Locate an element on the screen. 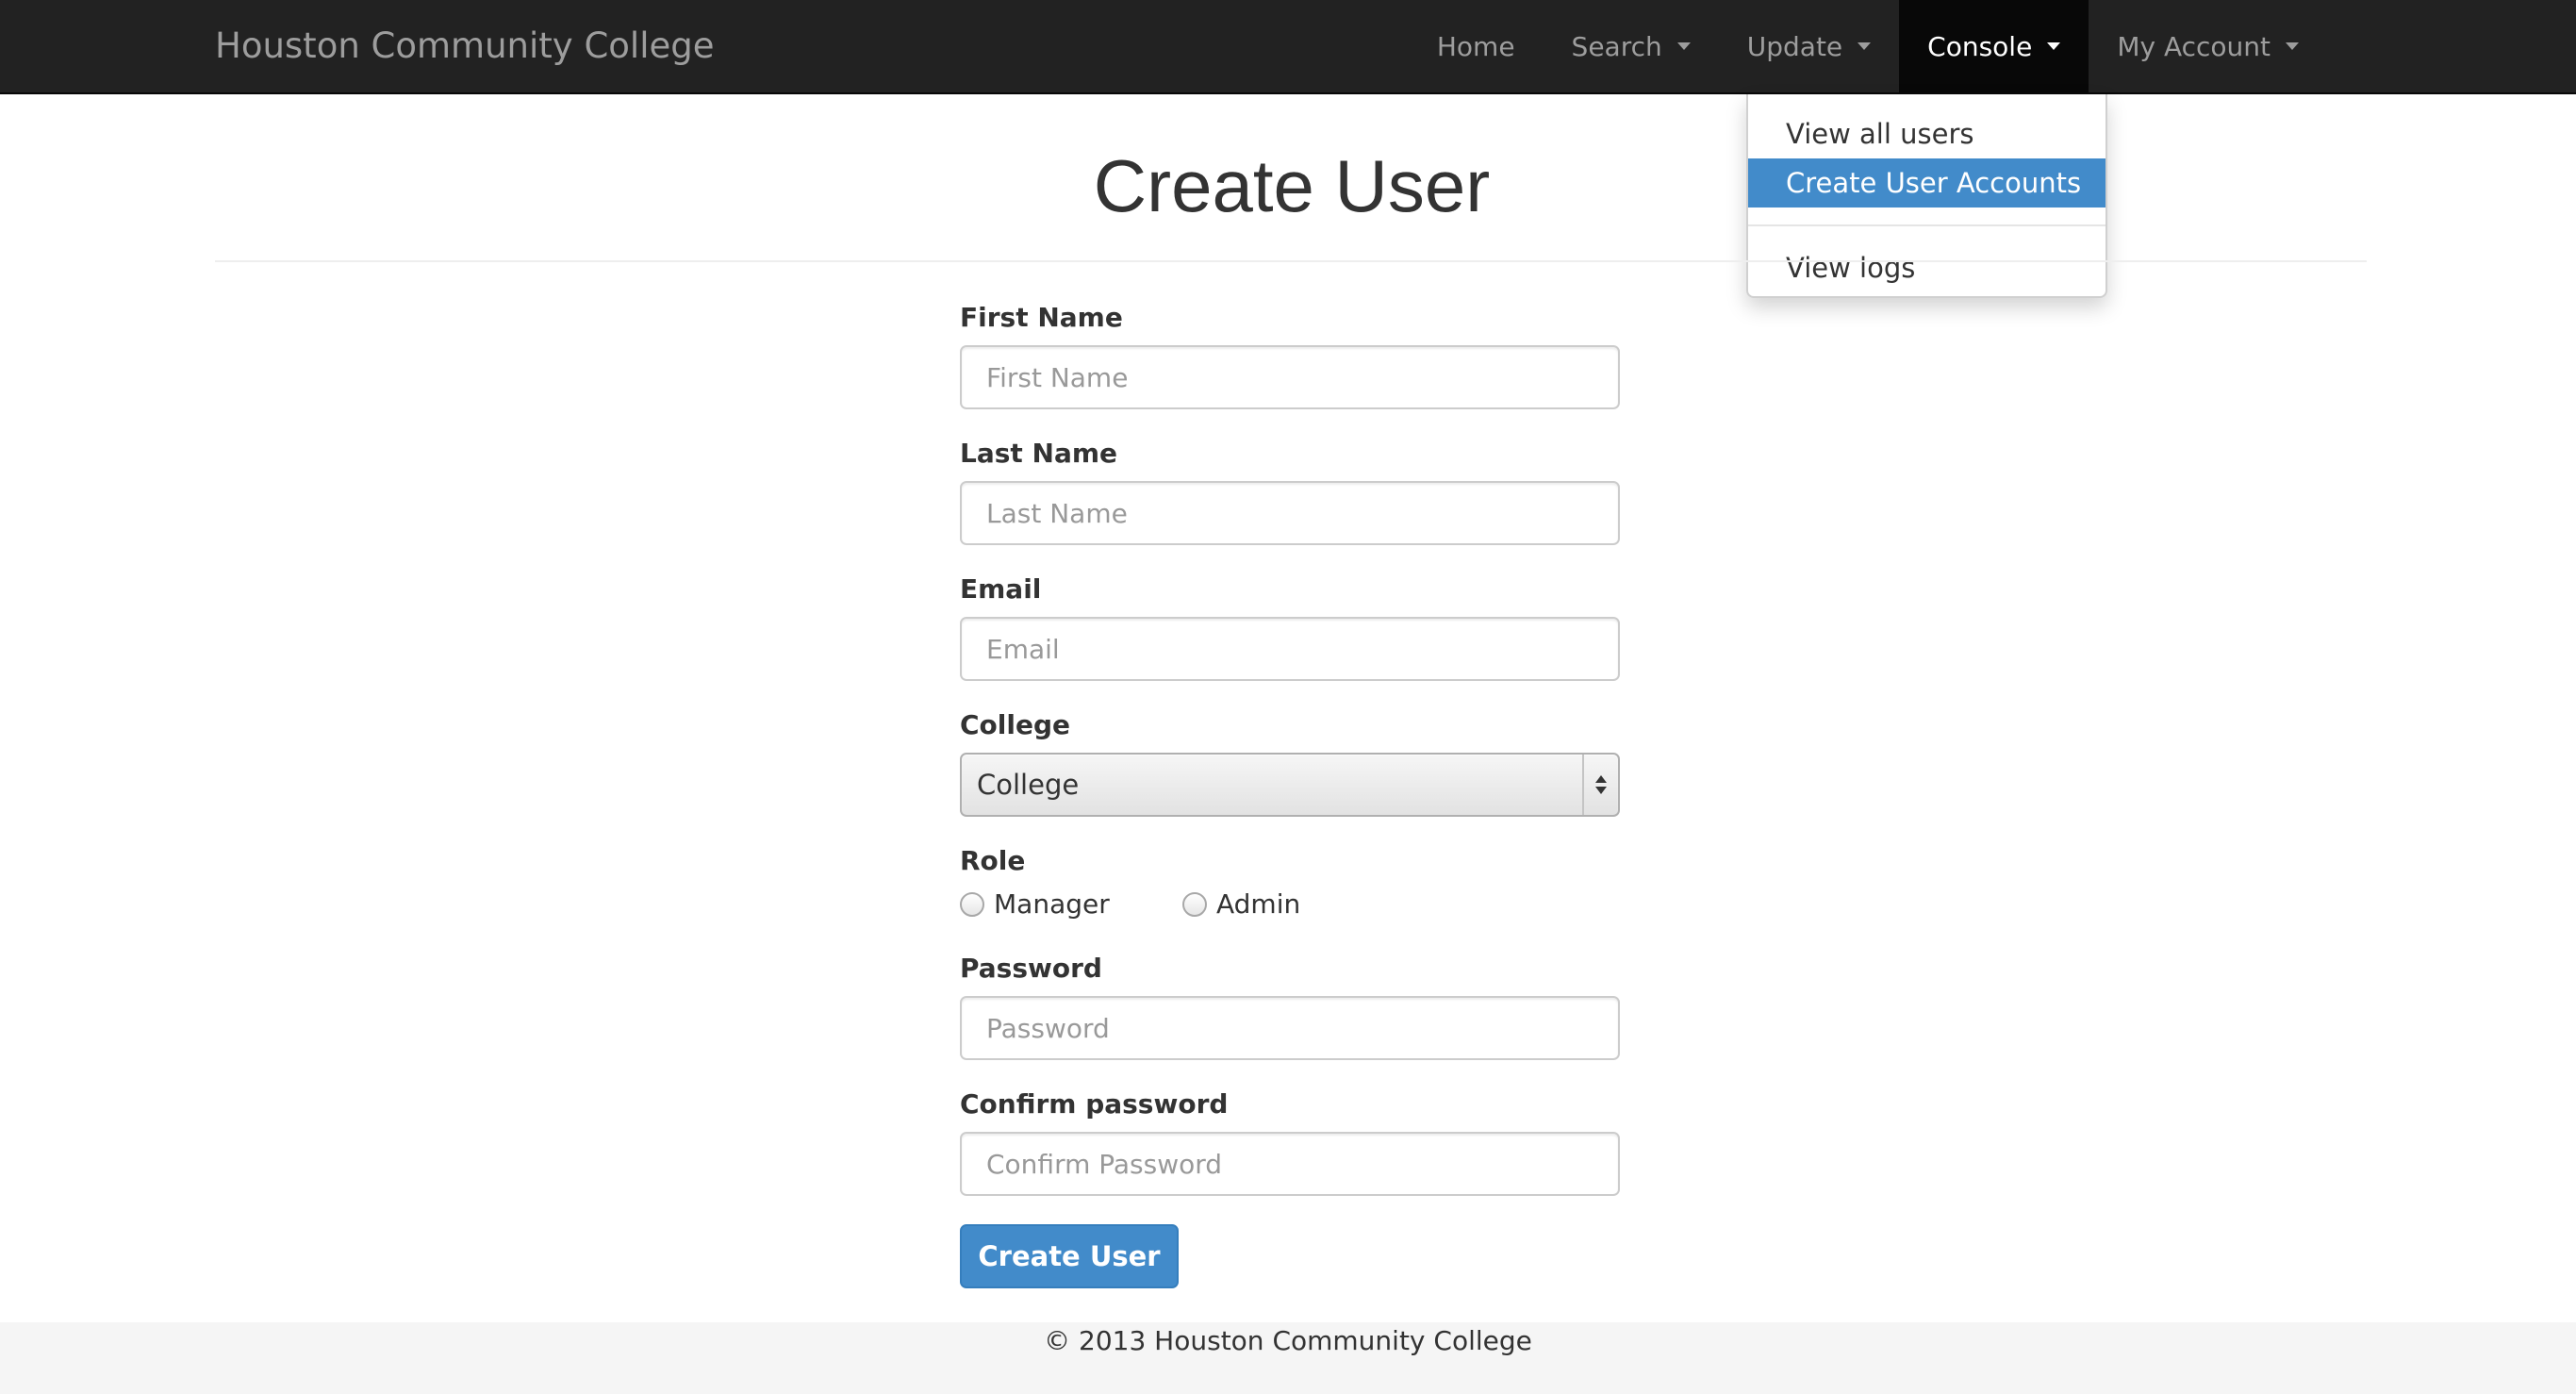  nav-item-search: Search is located at coordinates (1631, 46).